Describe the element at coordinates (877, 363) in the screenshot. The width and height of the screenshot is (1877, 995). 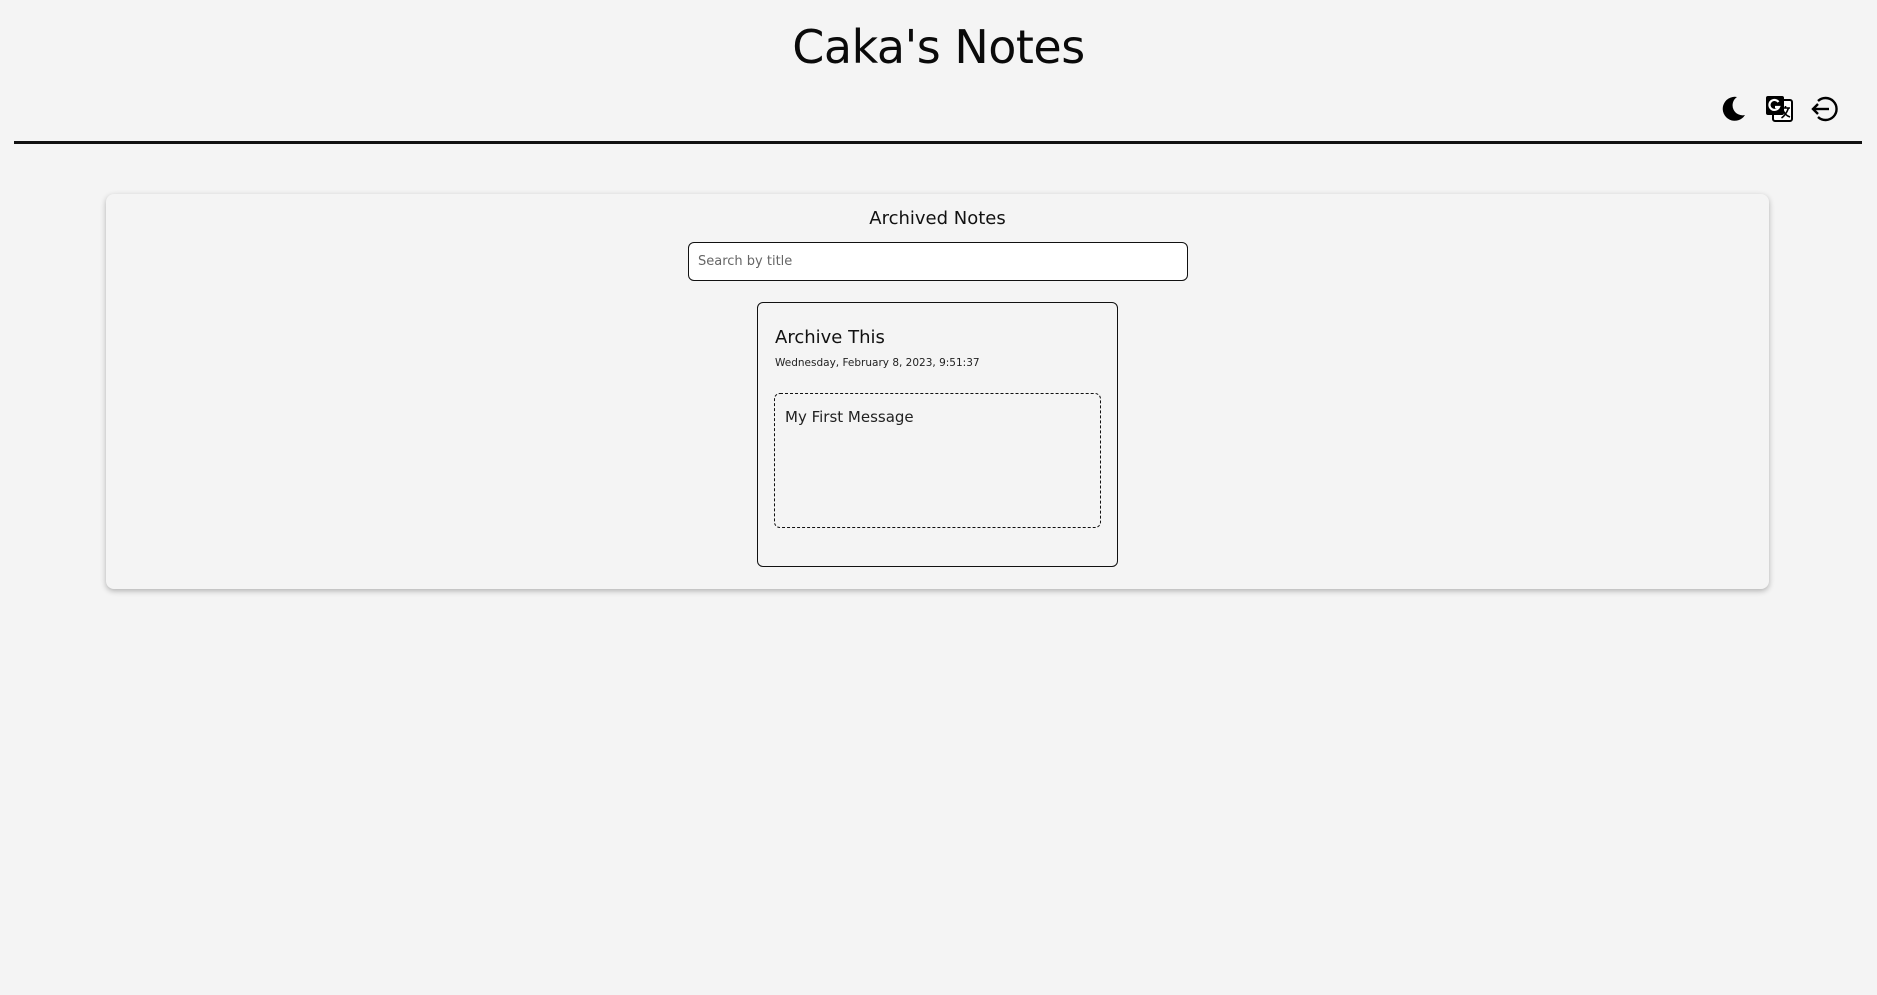
I see `note-date: Wednesday, February 8, 2023, 9:51:37` at that location.